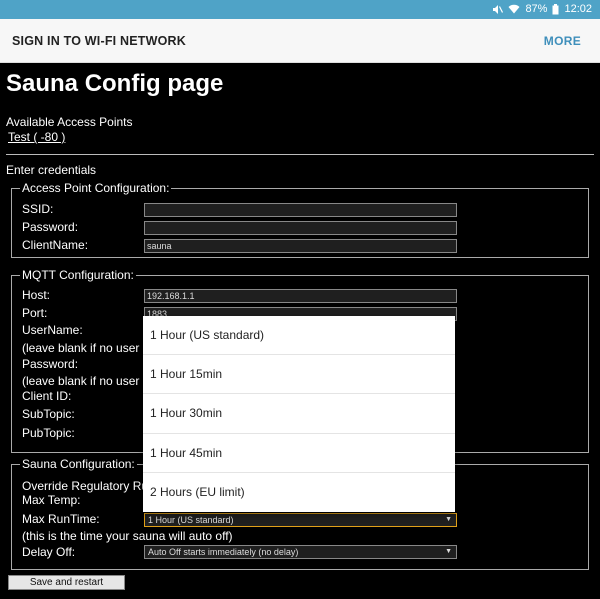 The image size is (600, 599). Describe the element at coordinates (223, 552) in the screenshot. I see `delayoff-value: Auto Off starts immediately (no delay)` at that location.